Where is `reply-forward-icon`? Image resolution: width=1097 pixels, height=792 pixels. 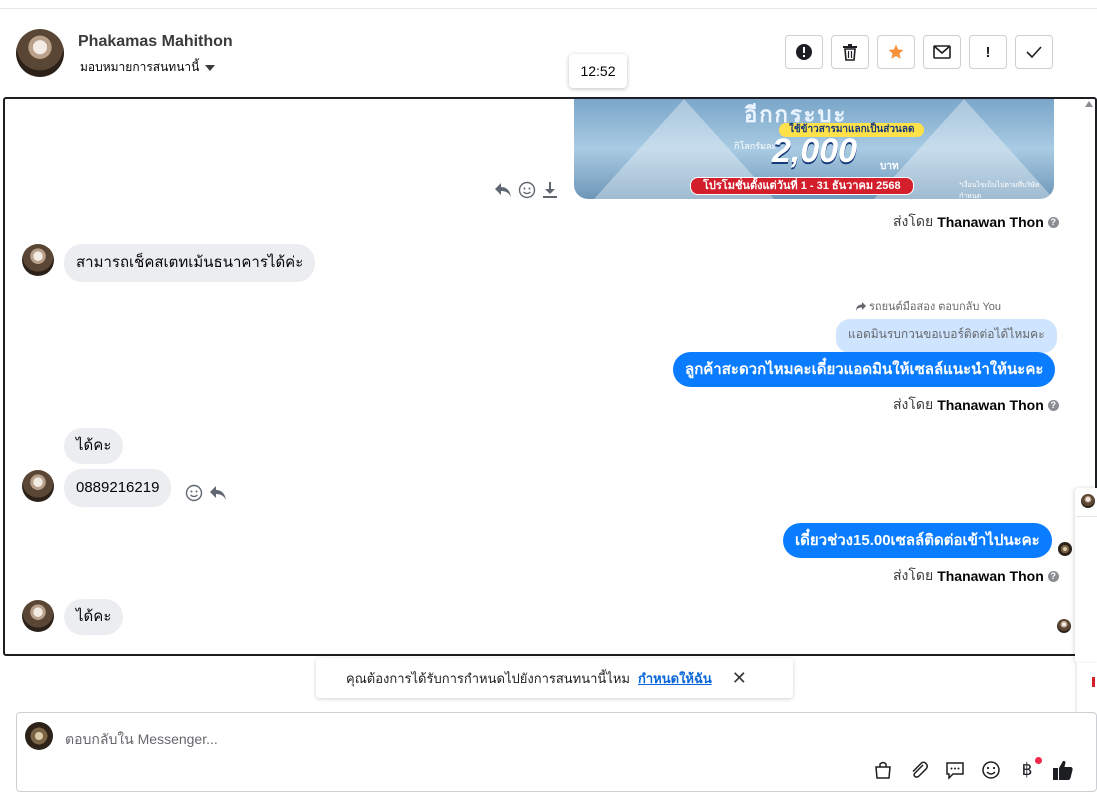
reply-forward-icon is located at coordinates (861, 306).